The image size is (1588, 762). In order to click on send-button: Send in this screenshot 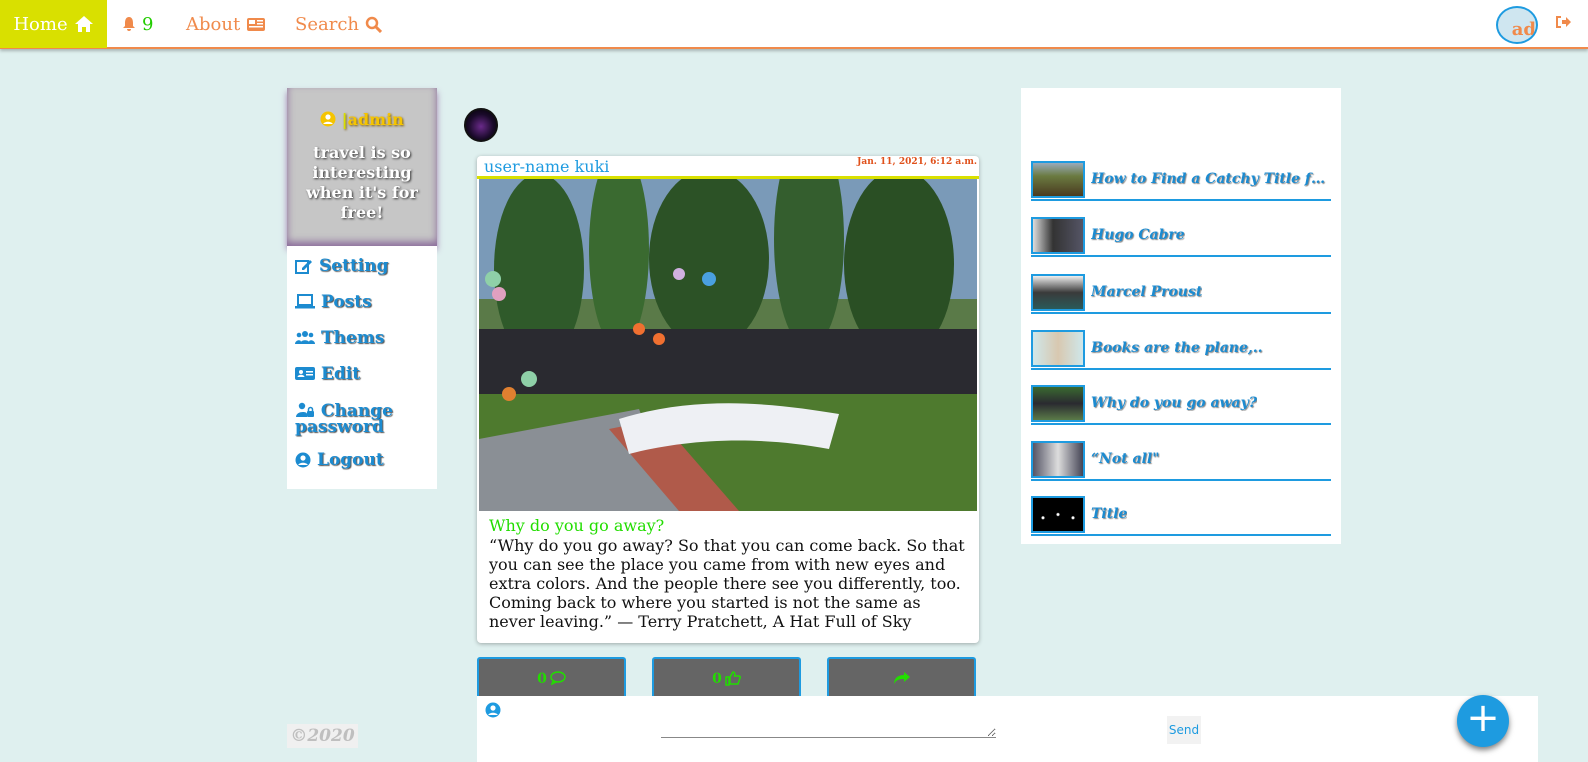, I will do `click(1184, 730)`.